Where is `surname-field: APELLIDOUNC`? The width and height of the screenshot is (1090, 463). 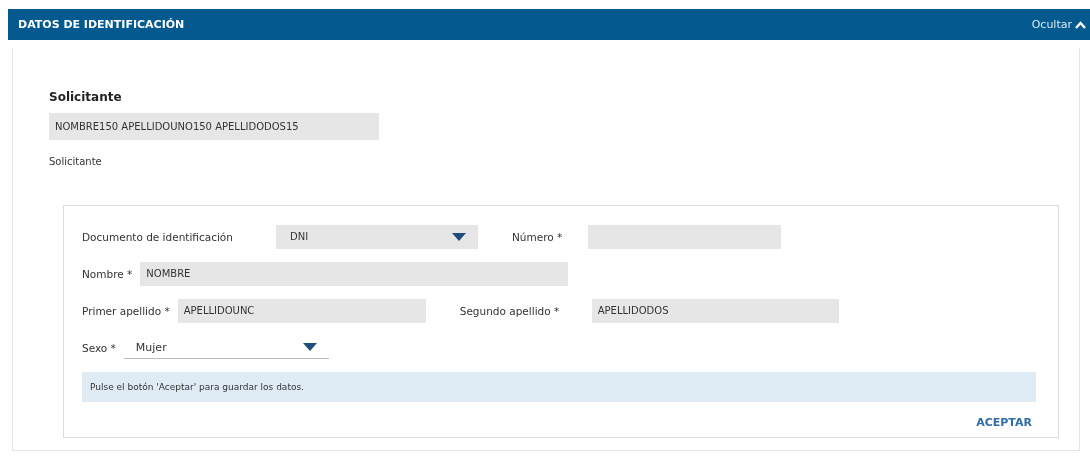
surname-field: APELLIDOUNC is located at coordinates (301, 310).